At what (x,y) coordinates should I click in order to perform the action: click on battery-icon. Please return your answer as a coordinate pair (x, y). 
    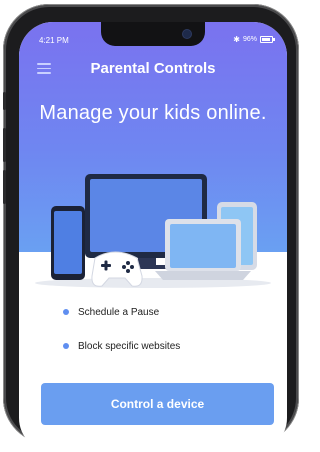
    Looking at the image, I should click on (267, 39).